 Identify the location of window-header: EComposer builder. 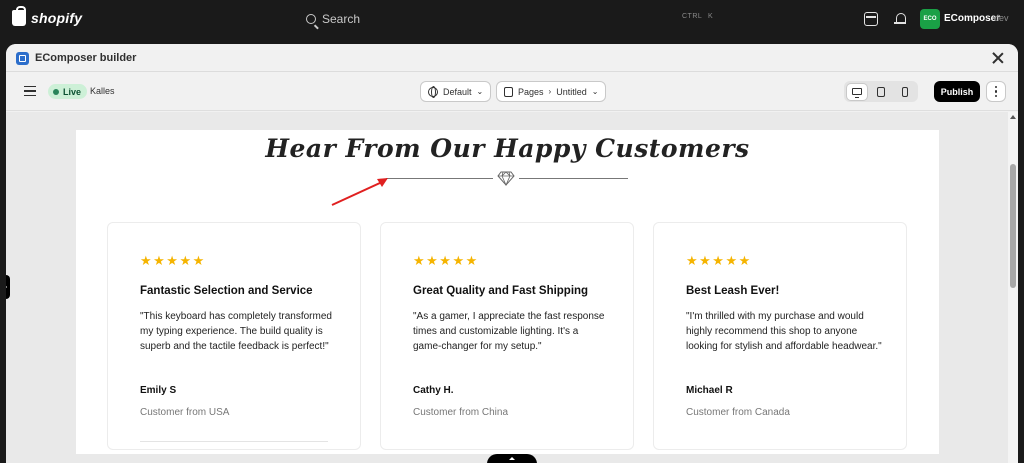
(512, 58).